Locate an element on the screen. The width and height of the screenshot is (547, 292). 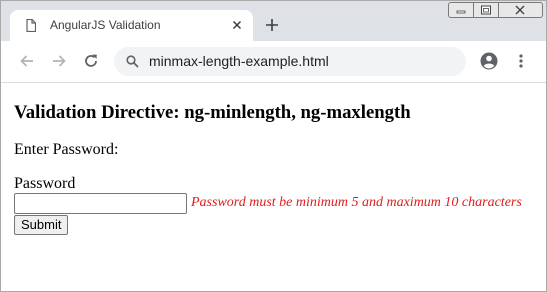
plus-icon is located at coordinates (272, 25).